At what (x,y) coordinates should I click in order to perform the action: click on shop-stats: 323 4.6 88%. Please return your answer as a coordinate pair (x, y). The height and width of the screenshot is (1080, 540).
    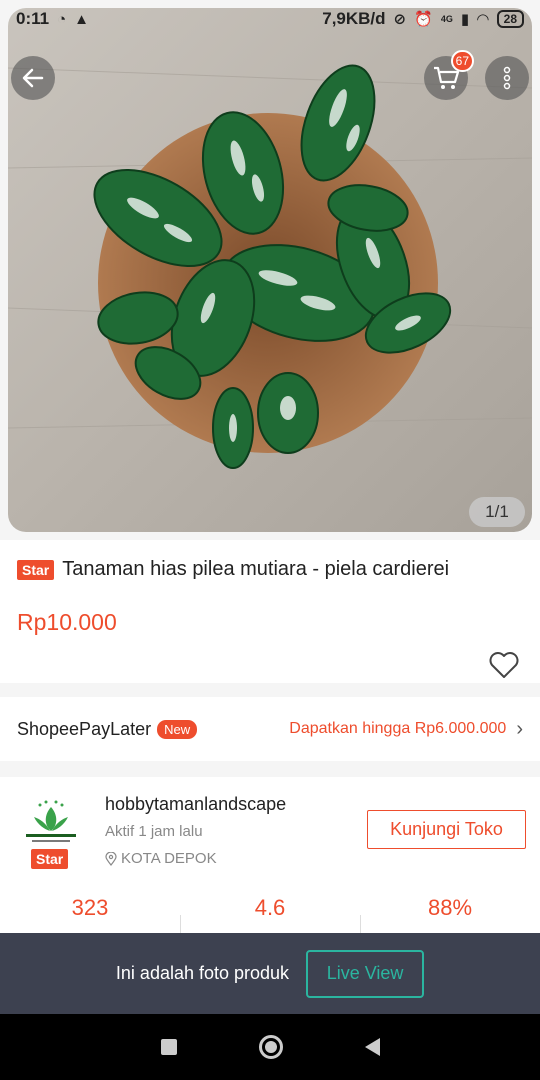
    Looking at the image, I should click on (270, 915).